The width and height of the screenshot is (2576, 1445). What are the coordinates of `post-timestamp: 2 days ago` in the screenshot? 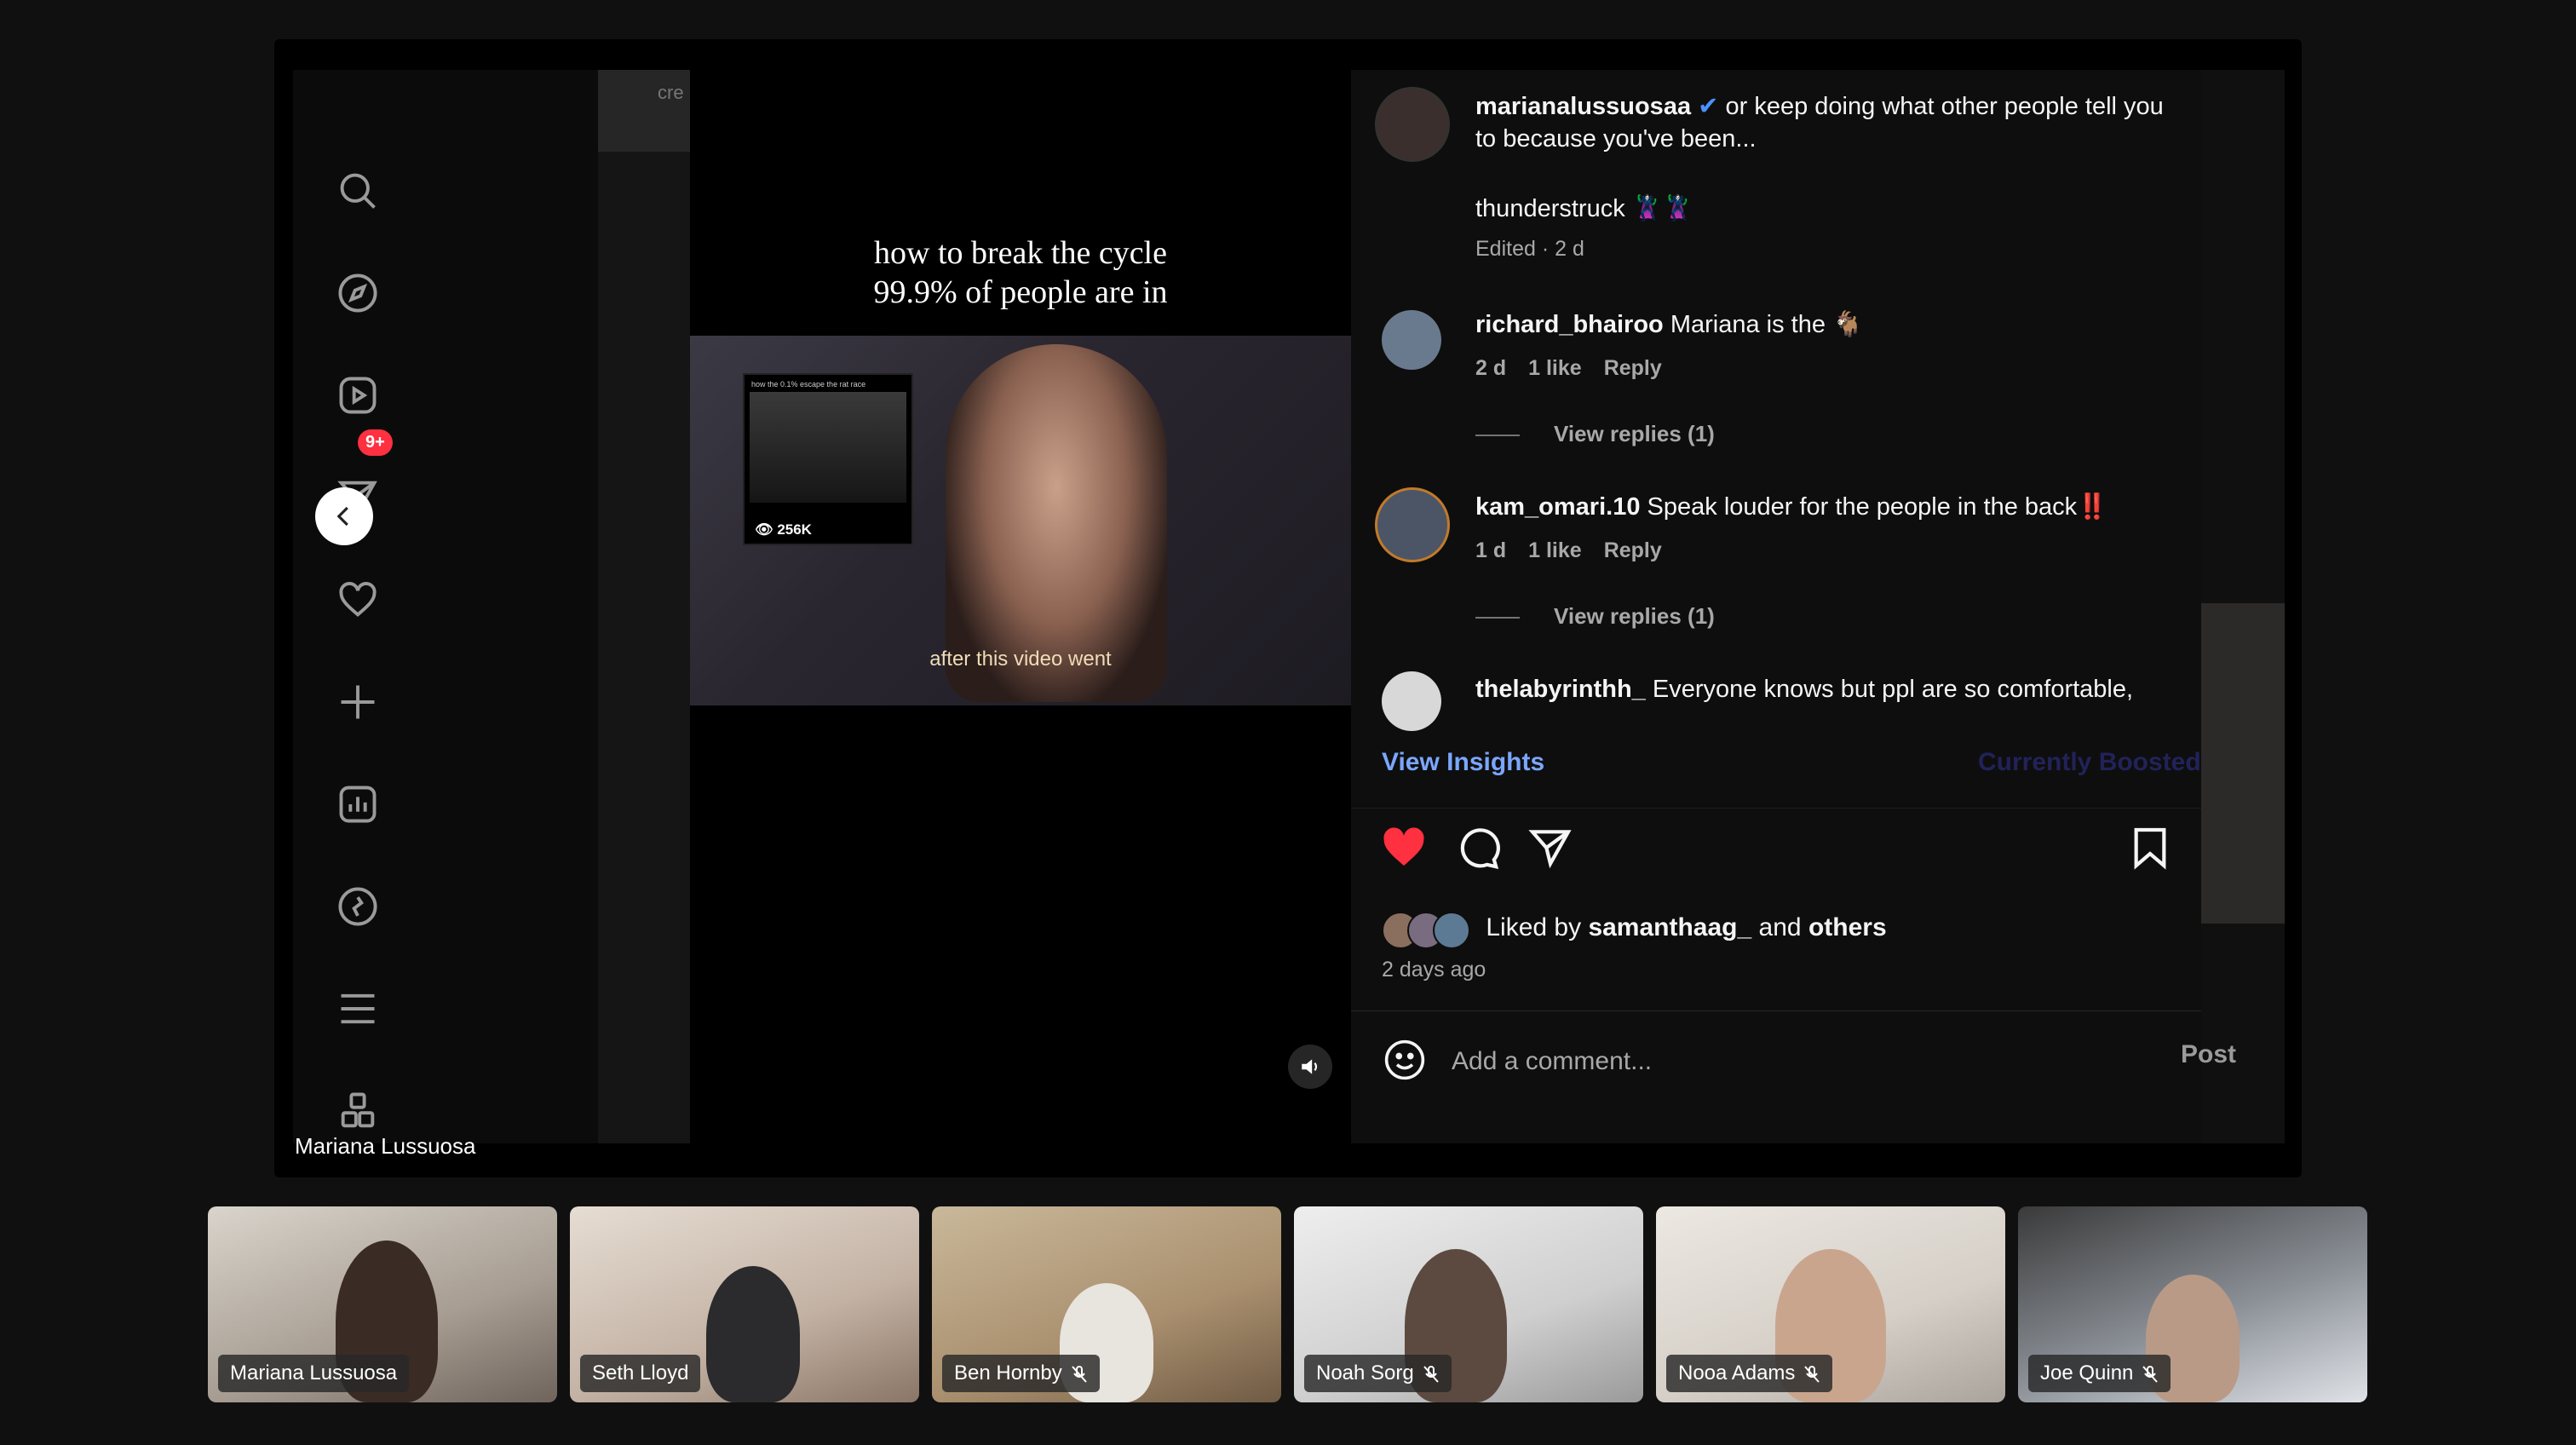 It's located at (1434, 970).